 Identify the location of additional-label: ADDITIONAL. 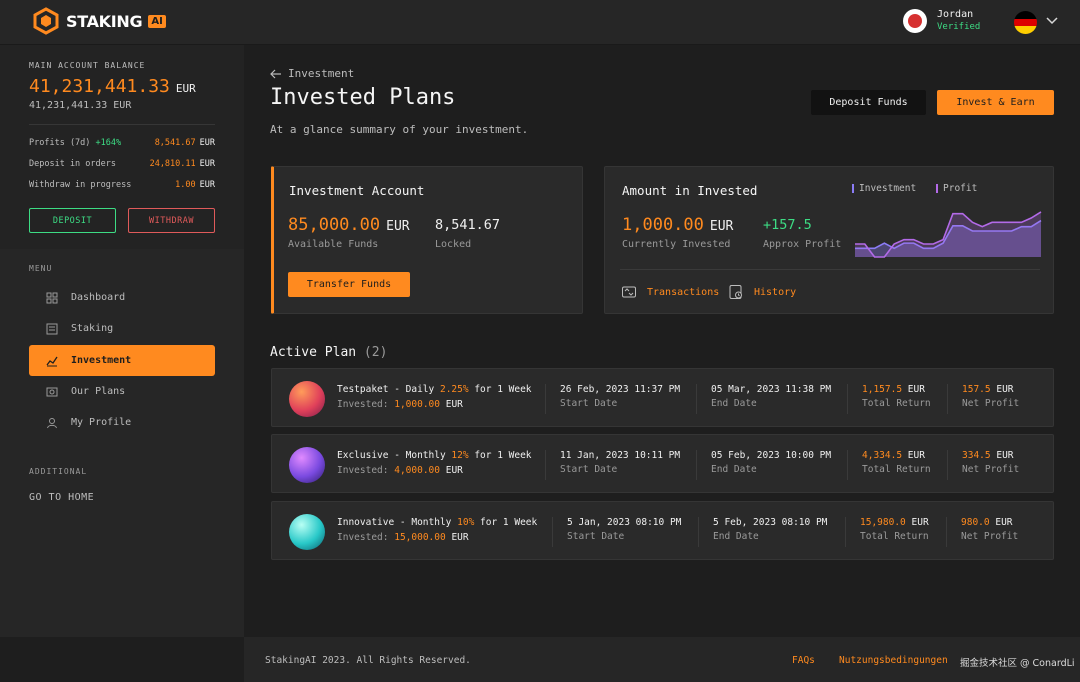
(58, 471).